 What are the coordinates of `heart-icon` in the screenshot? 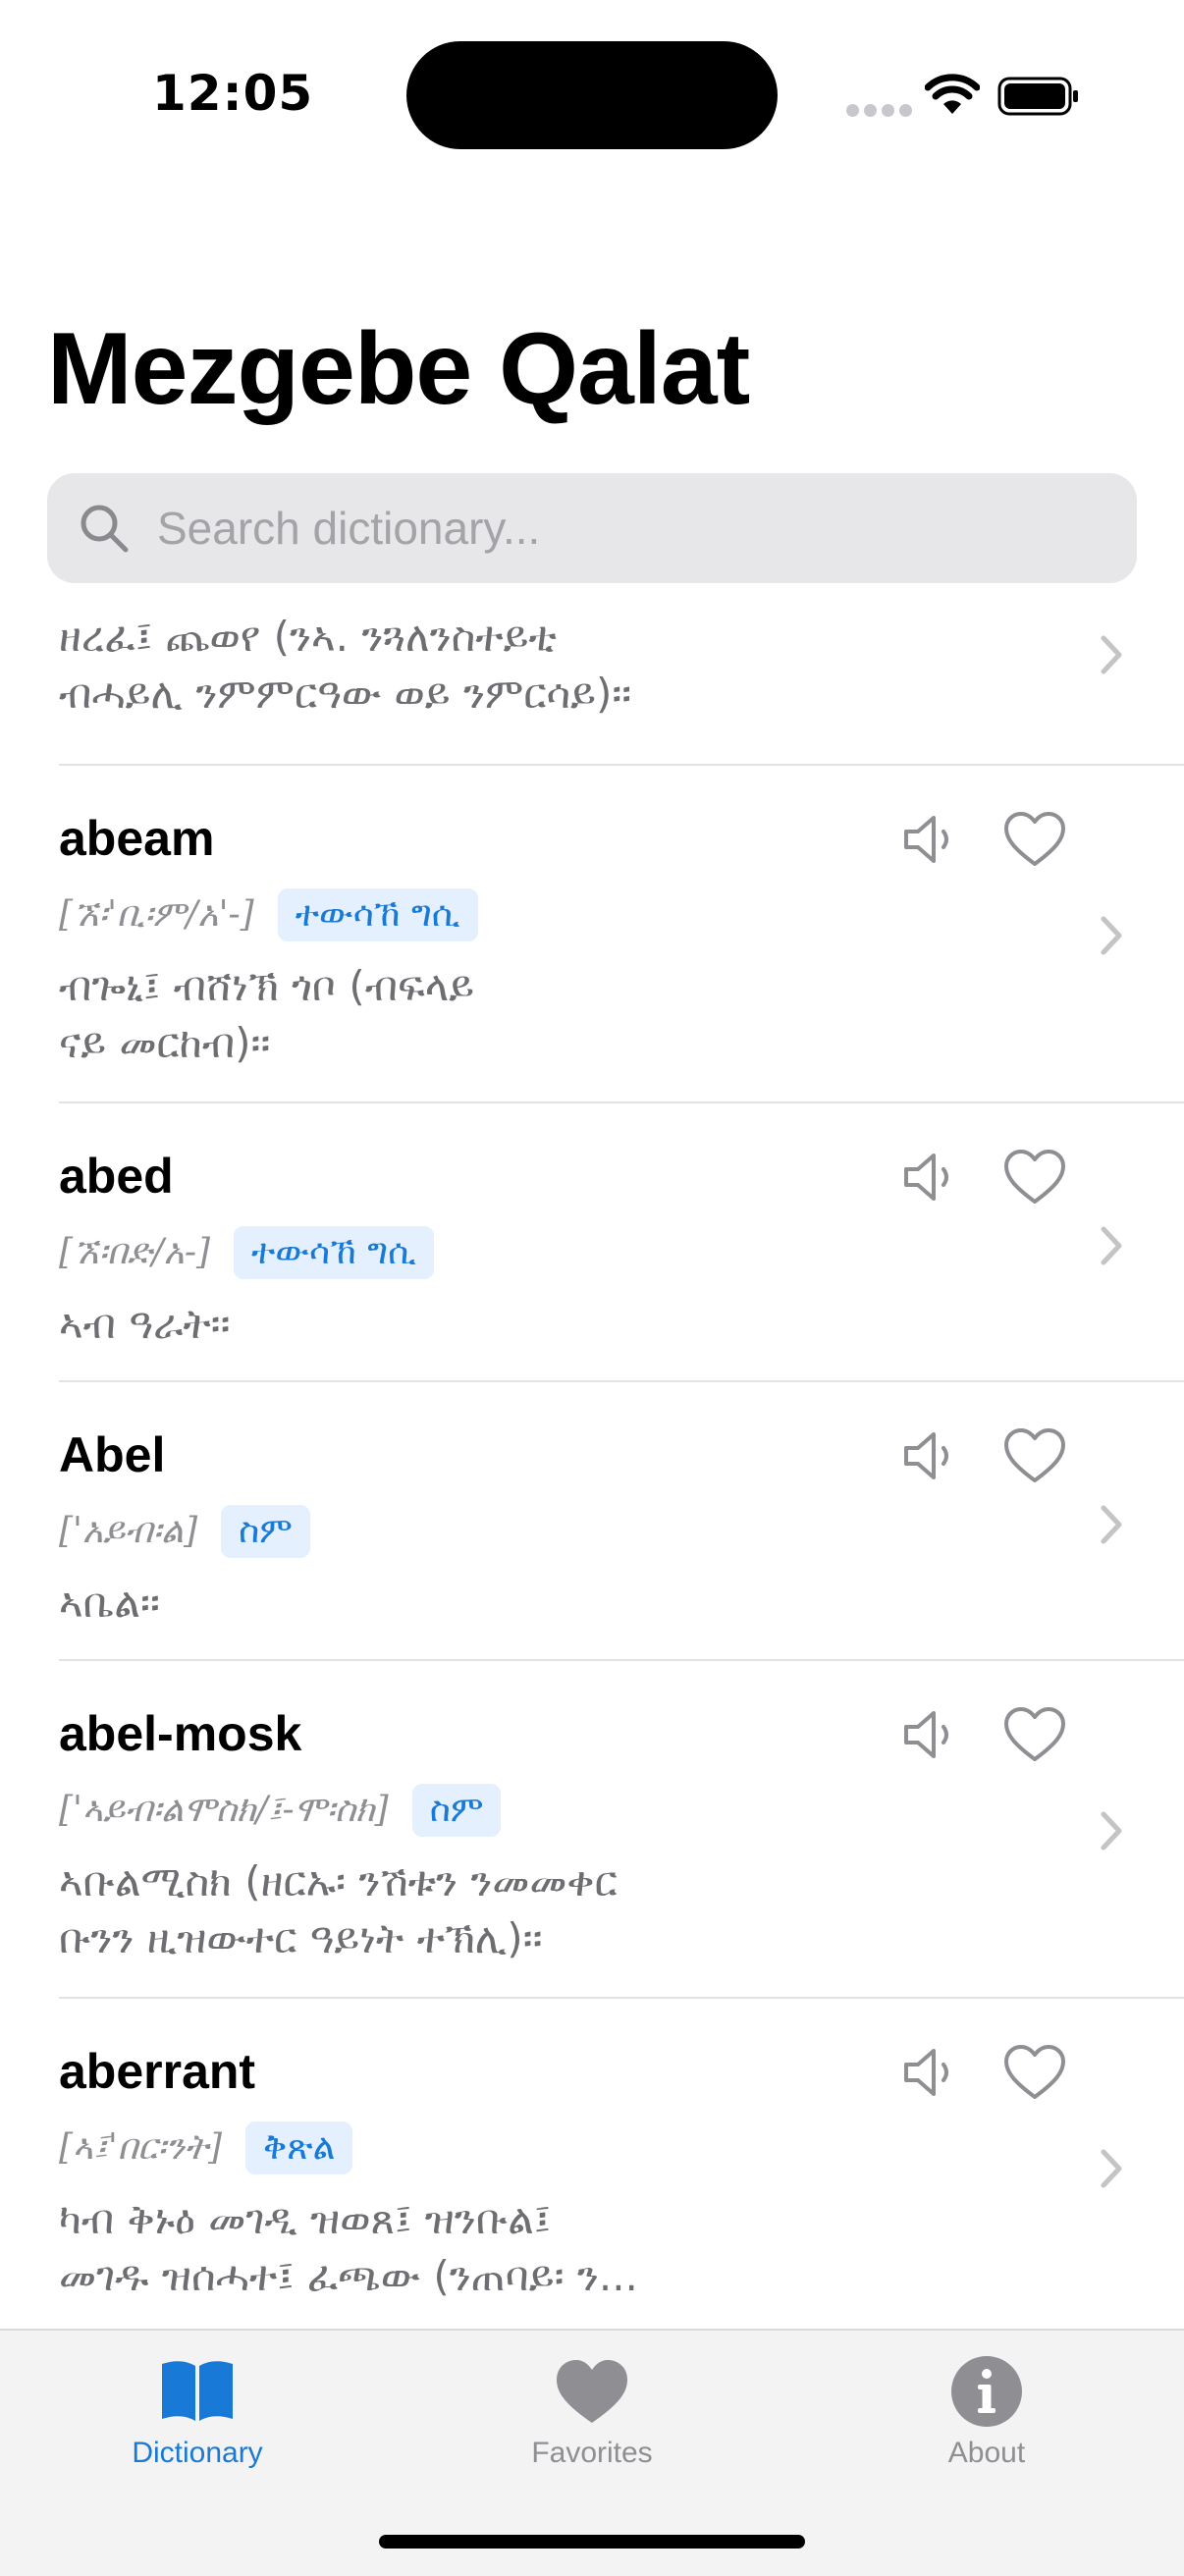 It's located at (592, 2391).